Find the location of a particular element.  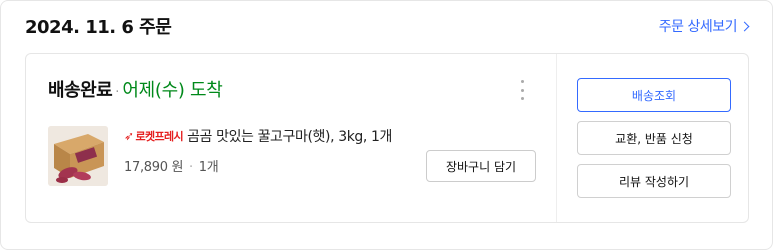

rocket-fresh-badge: ➶ 로켓프레시 is located at coordinates (154, 136).